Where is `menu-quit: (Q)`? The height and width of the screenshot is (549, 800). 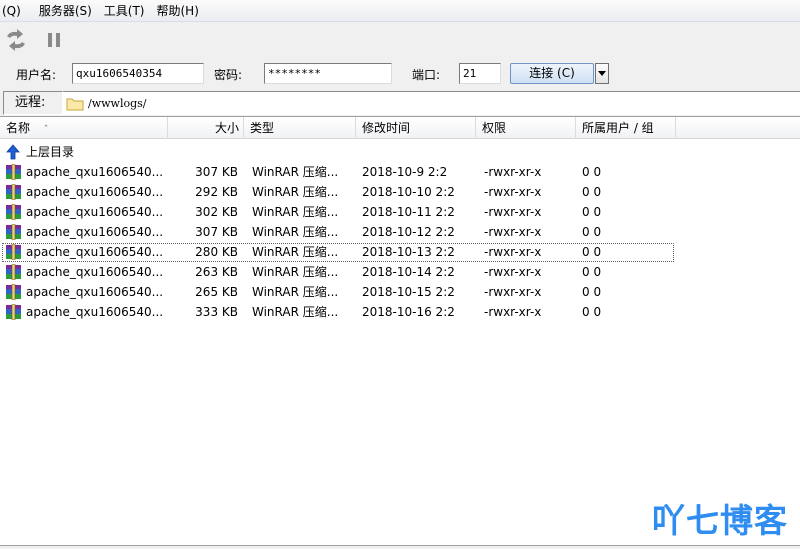
menu-quit: (Q) is located at coordinates (17, 11).